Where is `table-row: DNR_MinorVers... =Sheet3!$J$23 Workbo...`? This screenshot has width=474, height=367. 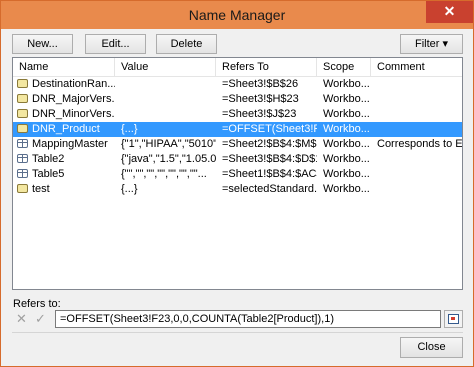 table-row: DNR_MinorVers... =Sheet3!$J$23 Workbo... is located at coordinates (237, 114).